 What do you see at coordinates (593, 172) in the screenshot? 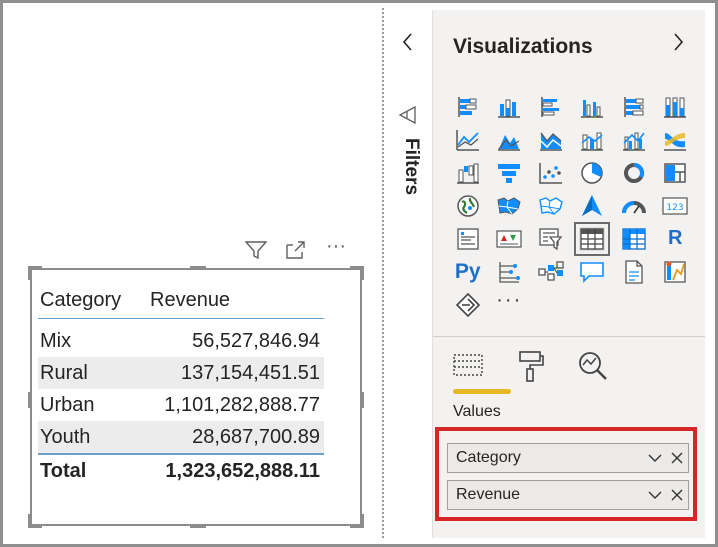
I see `pie-chart-icon` at bounding box center [593, 172].